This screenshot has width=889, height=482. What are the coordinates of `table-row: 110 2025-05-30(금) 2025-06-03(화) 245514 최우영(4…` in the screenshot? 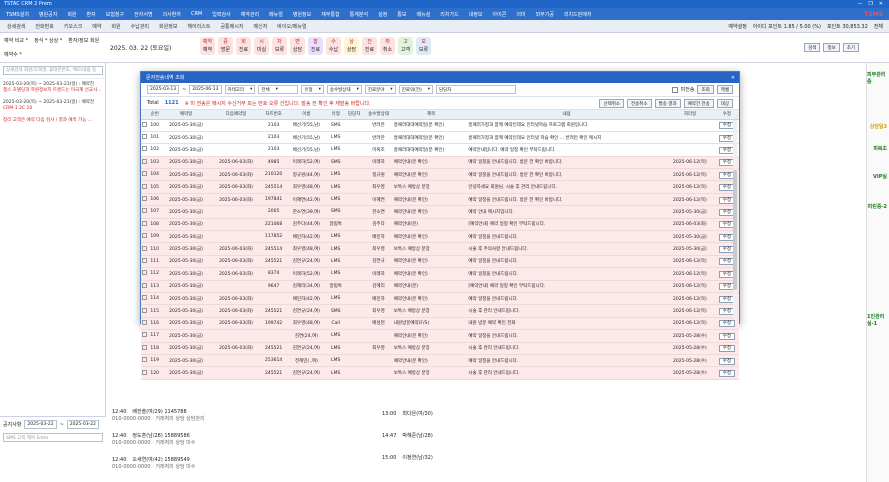 It's located at (440, 249).